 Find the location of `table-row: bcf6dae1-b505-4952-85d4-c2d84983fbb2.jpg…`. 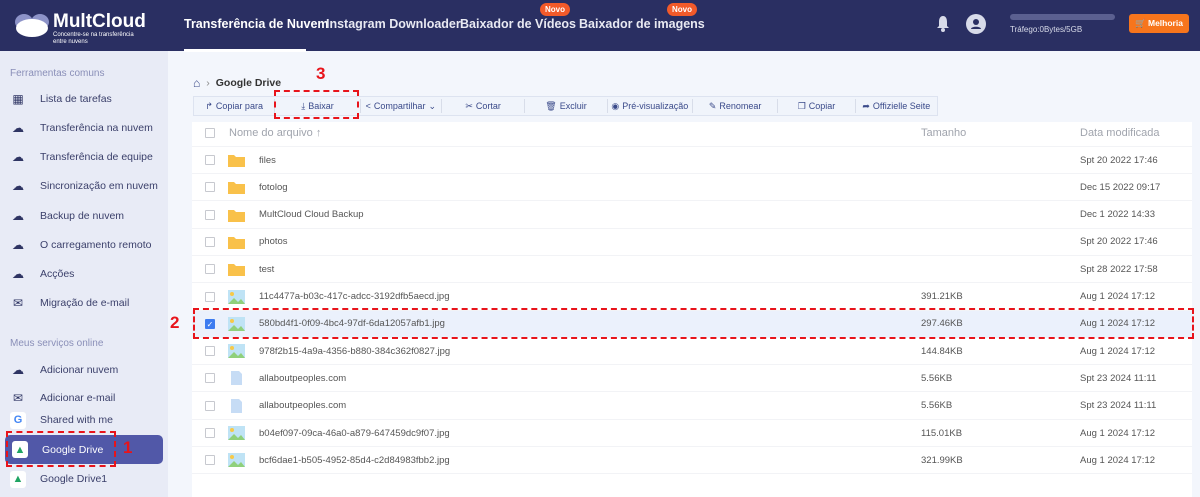

table-row: bcf6dae1-b505-4952-85d4-c2d84983fbb2.jpg… is located at coordinates (692, 461).